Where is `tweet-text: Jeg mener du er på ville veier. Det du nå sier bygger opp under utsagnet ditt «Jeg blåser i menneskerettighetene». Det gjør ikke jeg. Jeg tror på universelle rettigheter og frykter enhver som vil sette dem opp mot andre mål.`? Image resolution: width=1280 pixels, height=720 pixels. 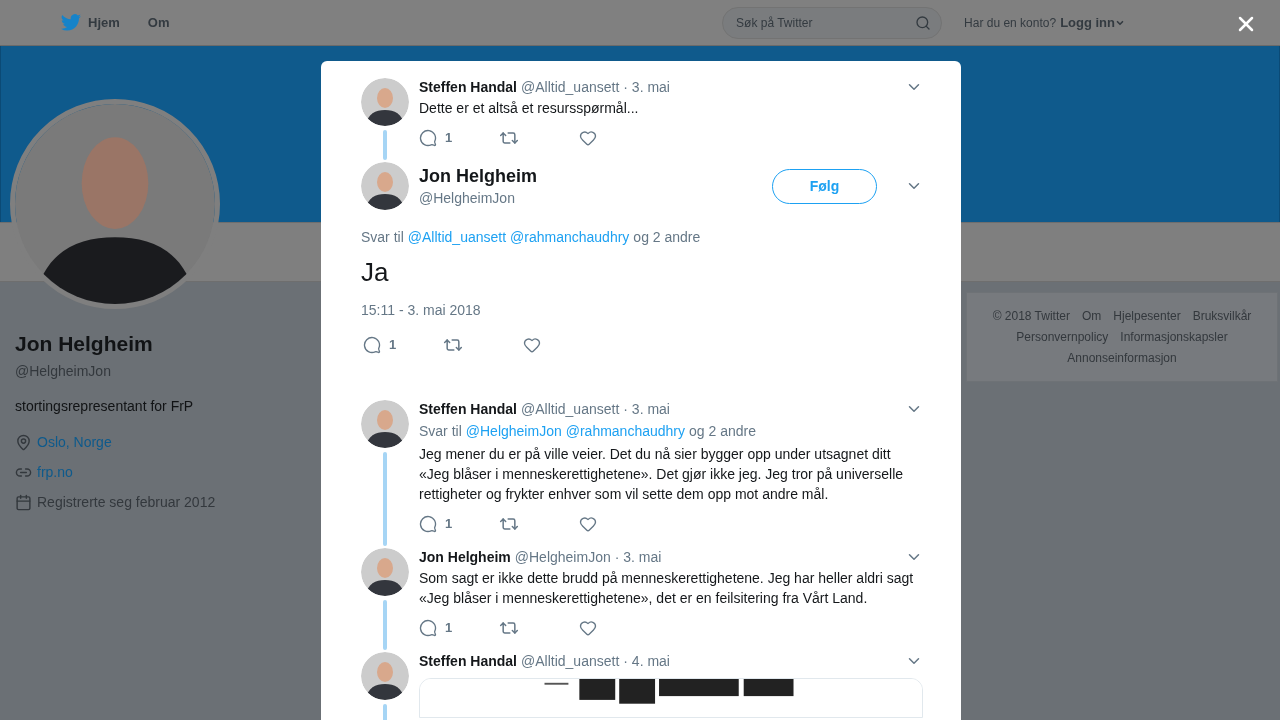 tweet-text: Jeg mener du er på ville veier. Det du nå sier bygger opp under utsagnet ditt «Jeg blåser i menneskerettighetene». Det gjør ikke jeg. Jeg tror på universelle rettigheter og frykter enhver som vil sette dem opp mot andre mål. is located at coordinates (662, 474).